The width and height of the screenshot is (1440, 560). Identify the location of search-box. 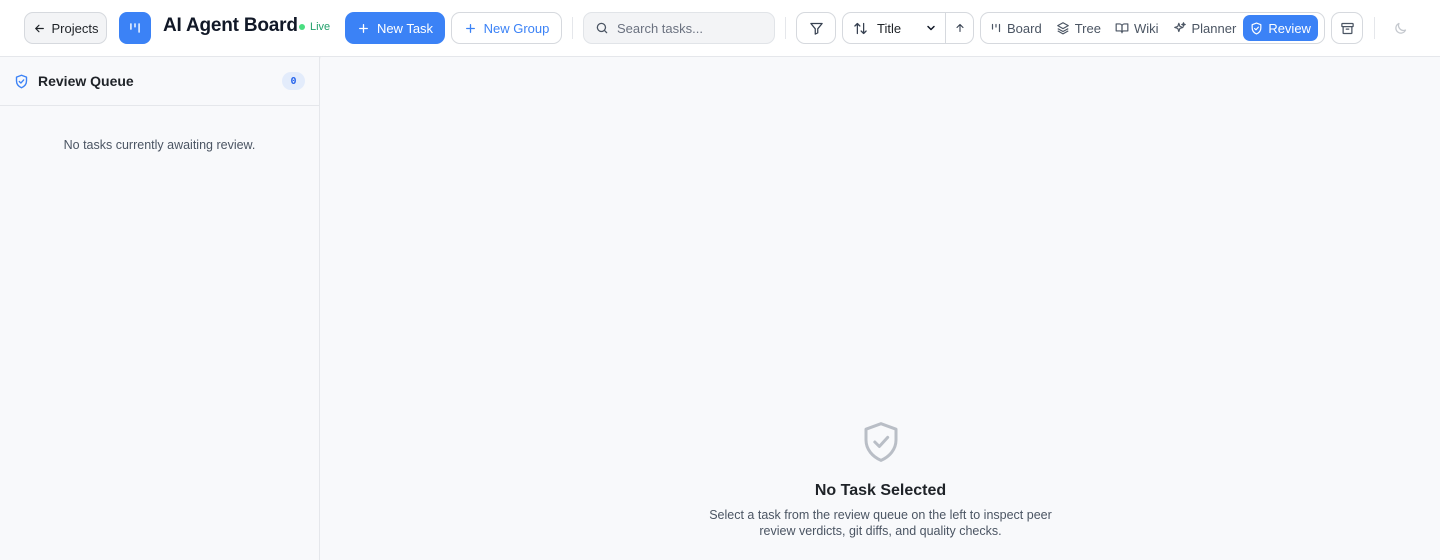
(679, 28).